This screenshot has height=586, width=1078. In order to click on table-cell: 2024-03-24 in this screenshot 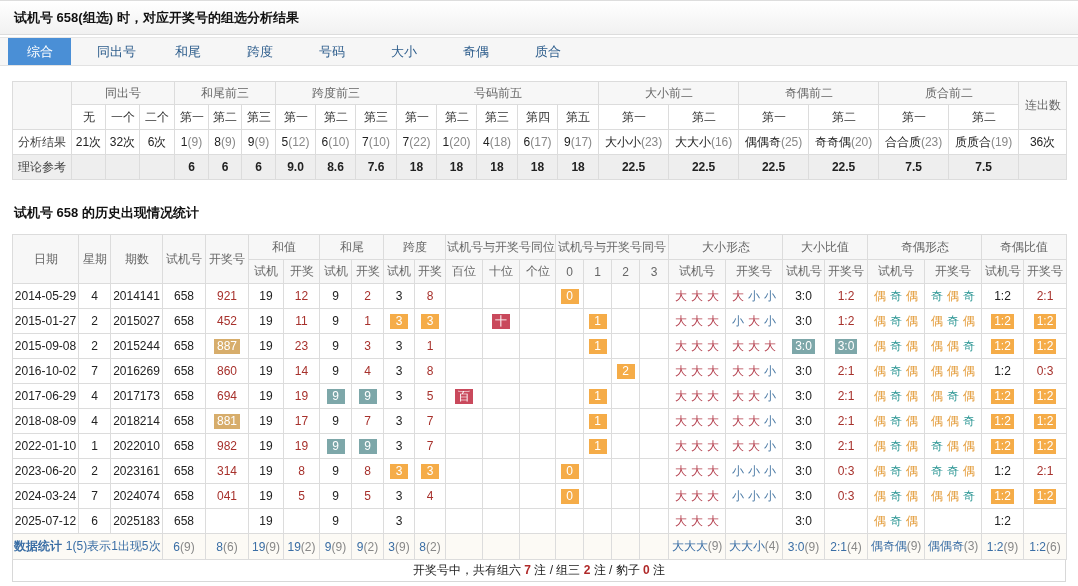, I will do `click(45, 496)`.